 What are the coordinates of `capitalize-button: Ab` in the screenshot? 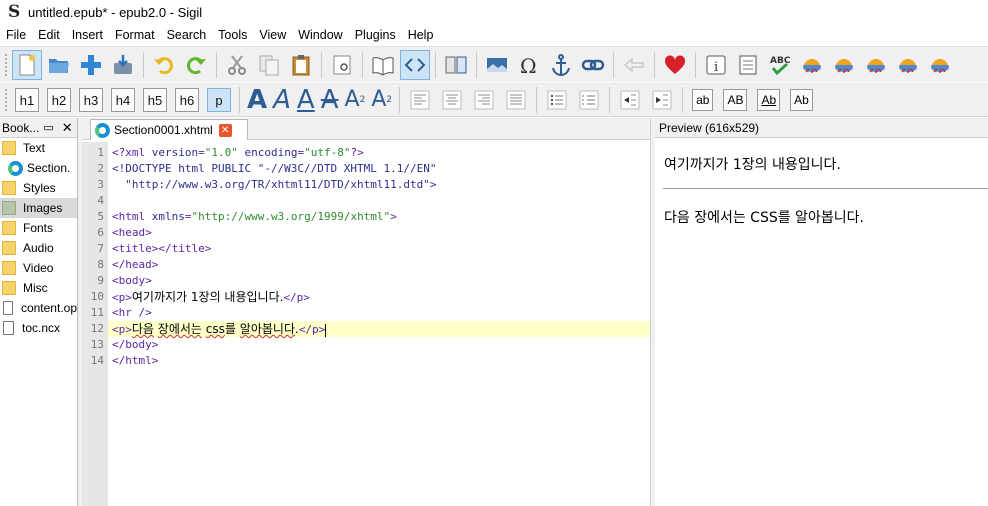 It's located at (769, 100).